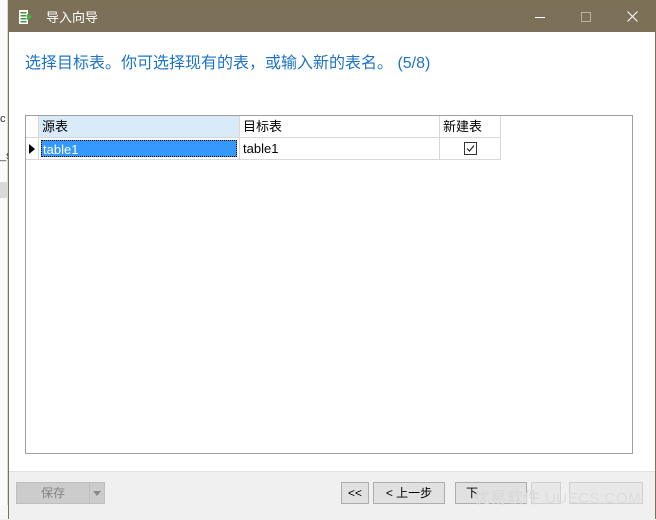 The image size is (656, 520). I want to click on source-table-value: table1, so click(139, 148).